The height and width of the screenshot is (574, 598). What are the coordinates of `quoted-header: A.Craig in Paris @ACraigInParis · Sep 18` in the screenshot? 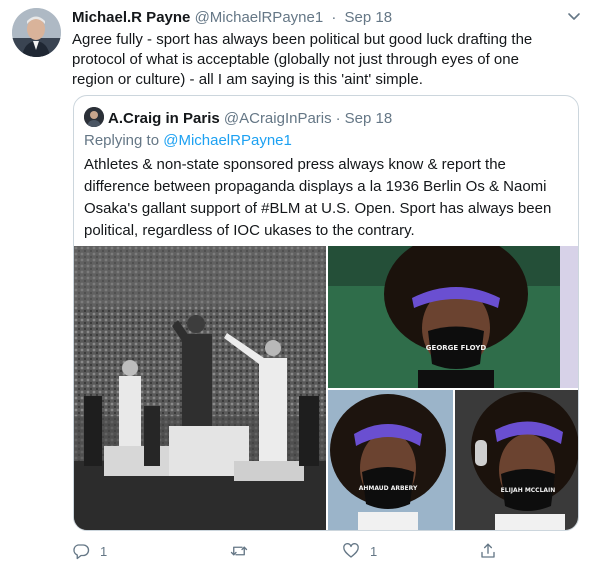 It's located at (238, 117).